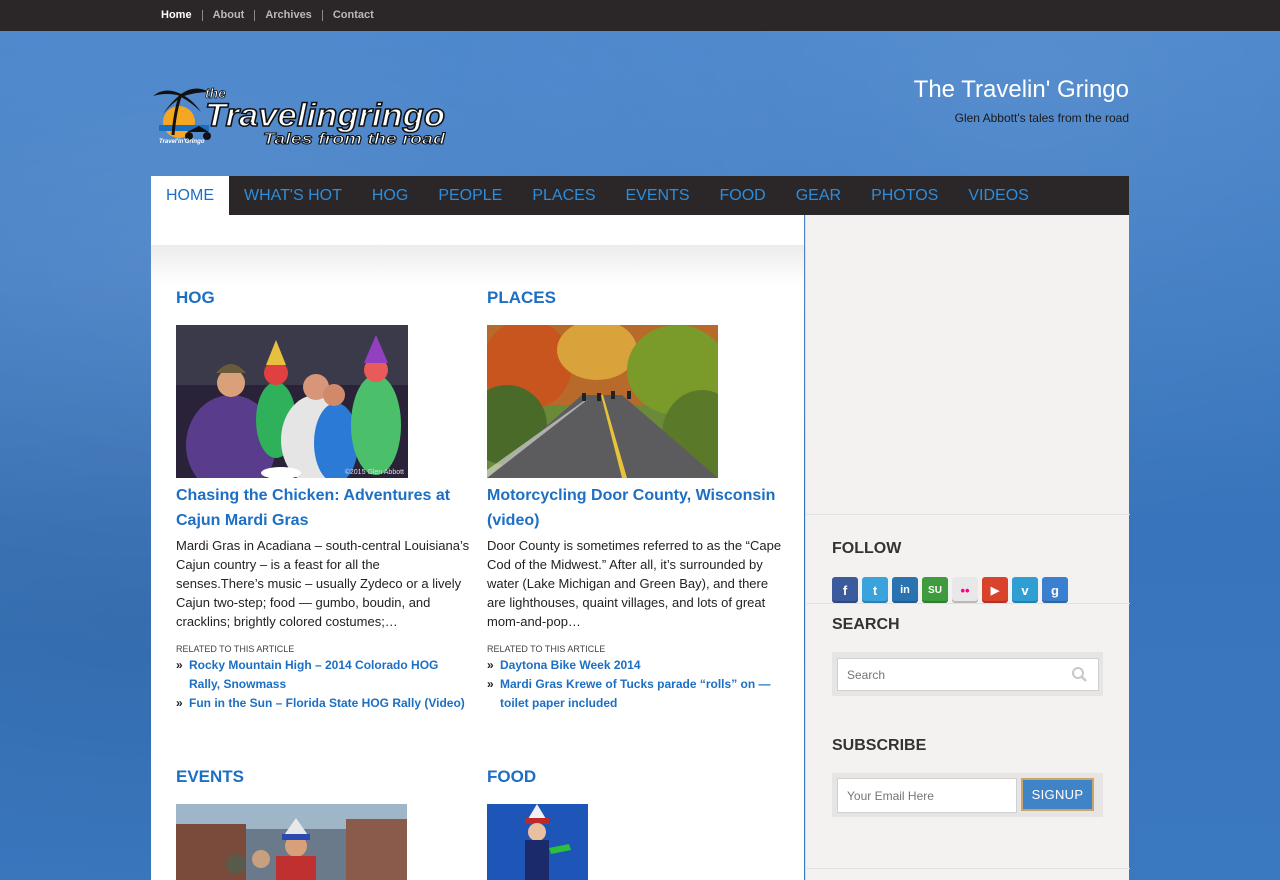 This screenshot has width=1280, height=880. What do you see at coordinates (354, 139) in the screenshot?
I see `svg-text: Tales from the road` at bounding box center [354, 139].